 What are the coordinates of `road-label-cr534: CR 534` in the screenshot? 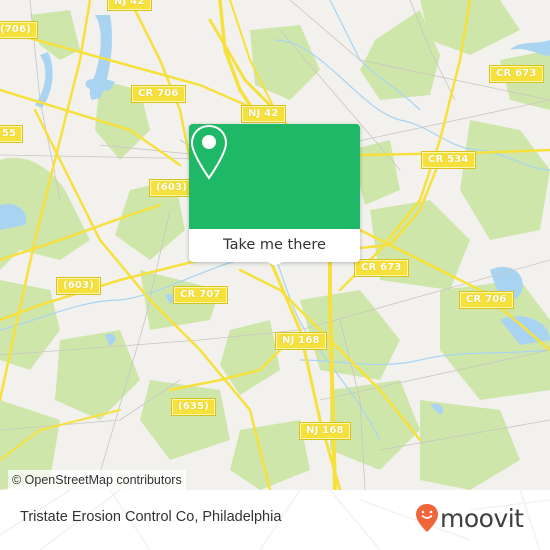 It's located at (448, 160).